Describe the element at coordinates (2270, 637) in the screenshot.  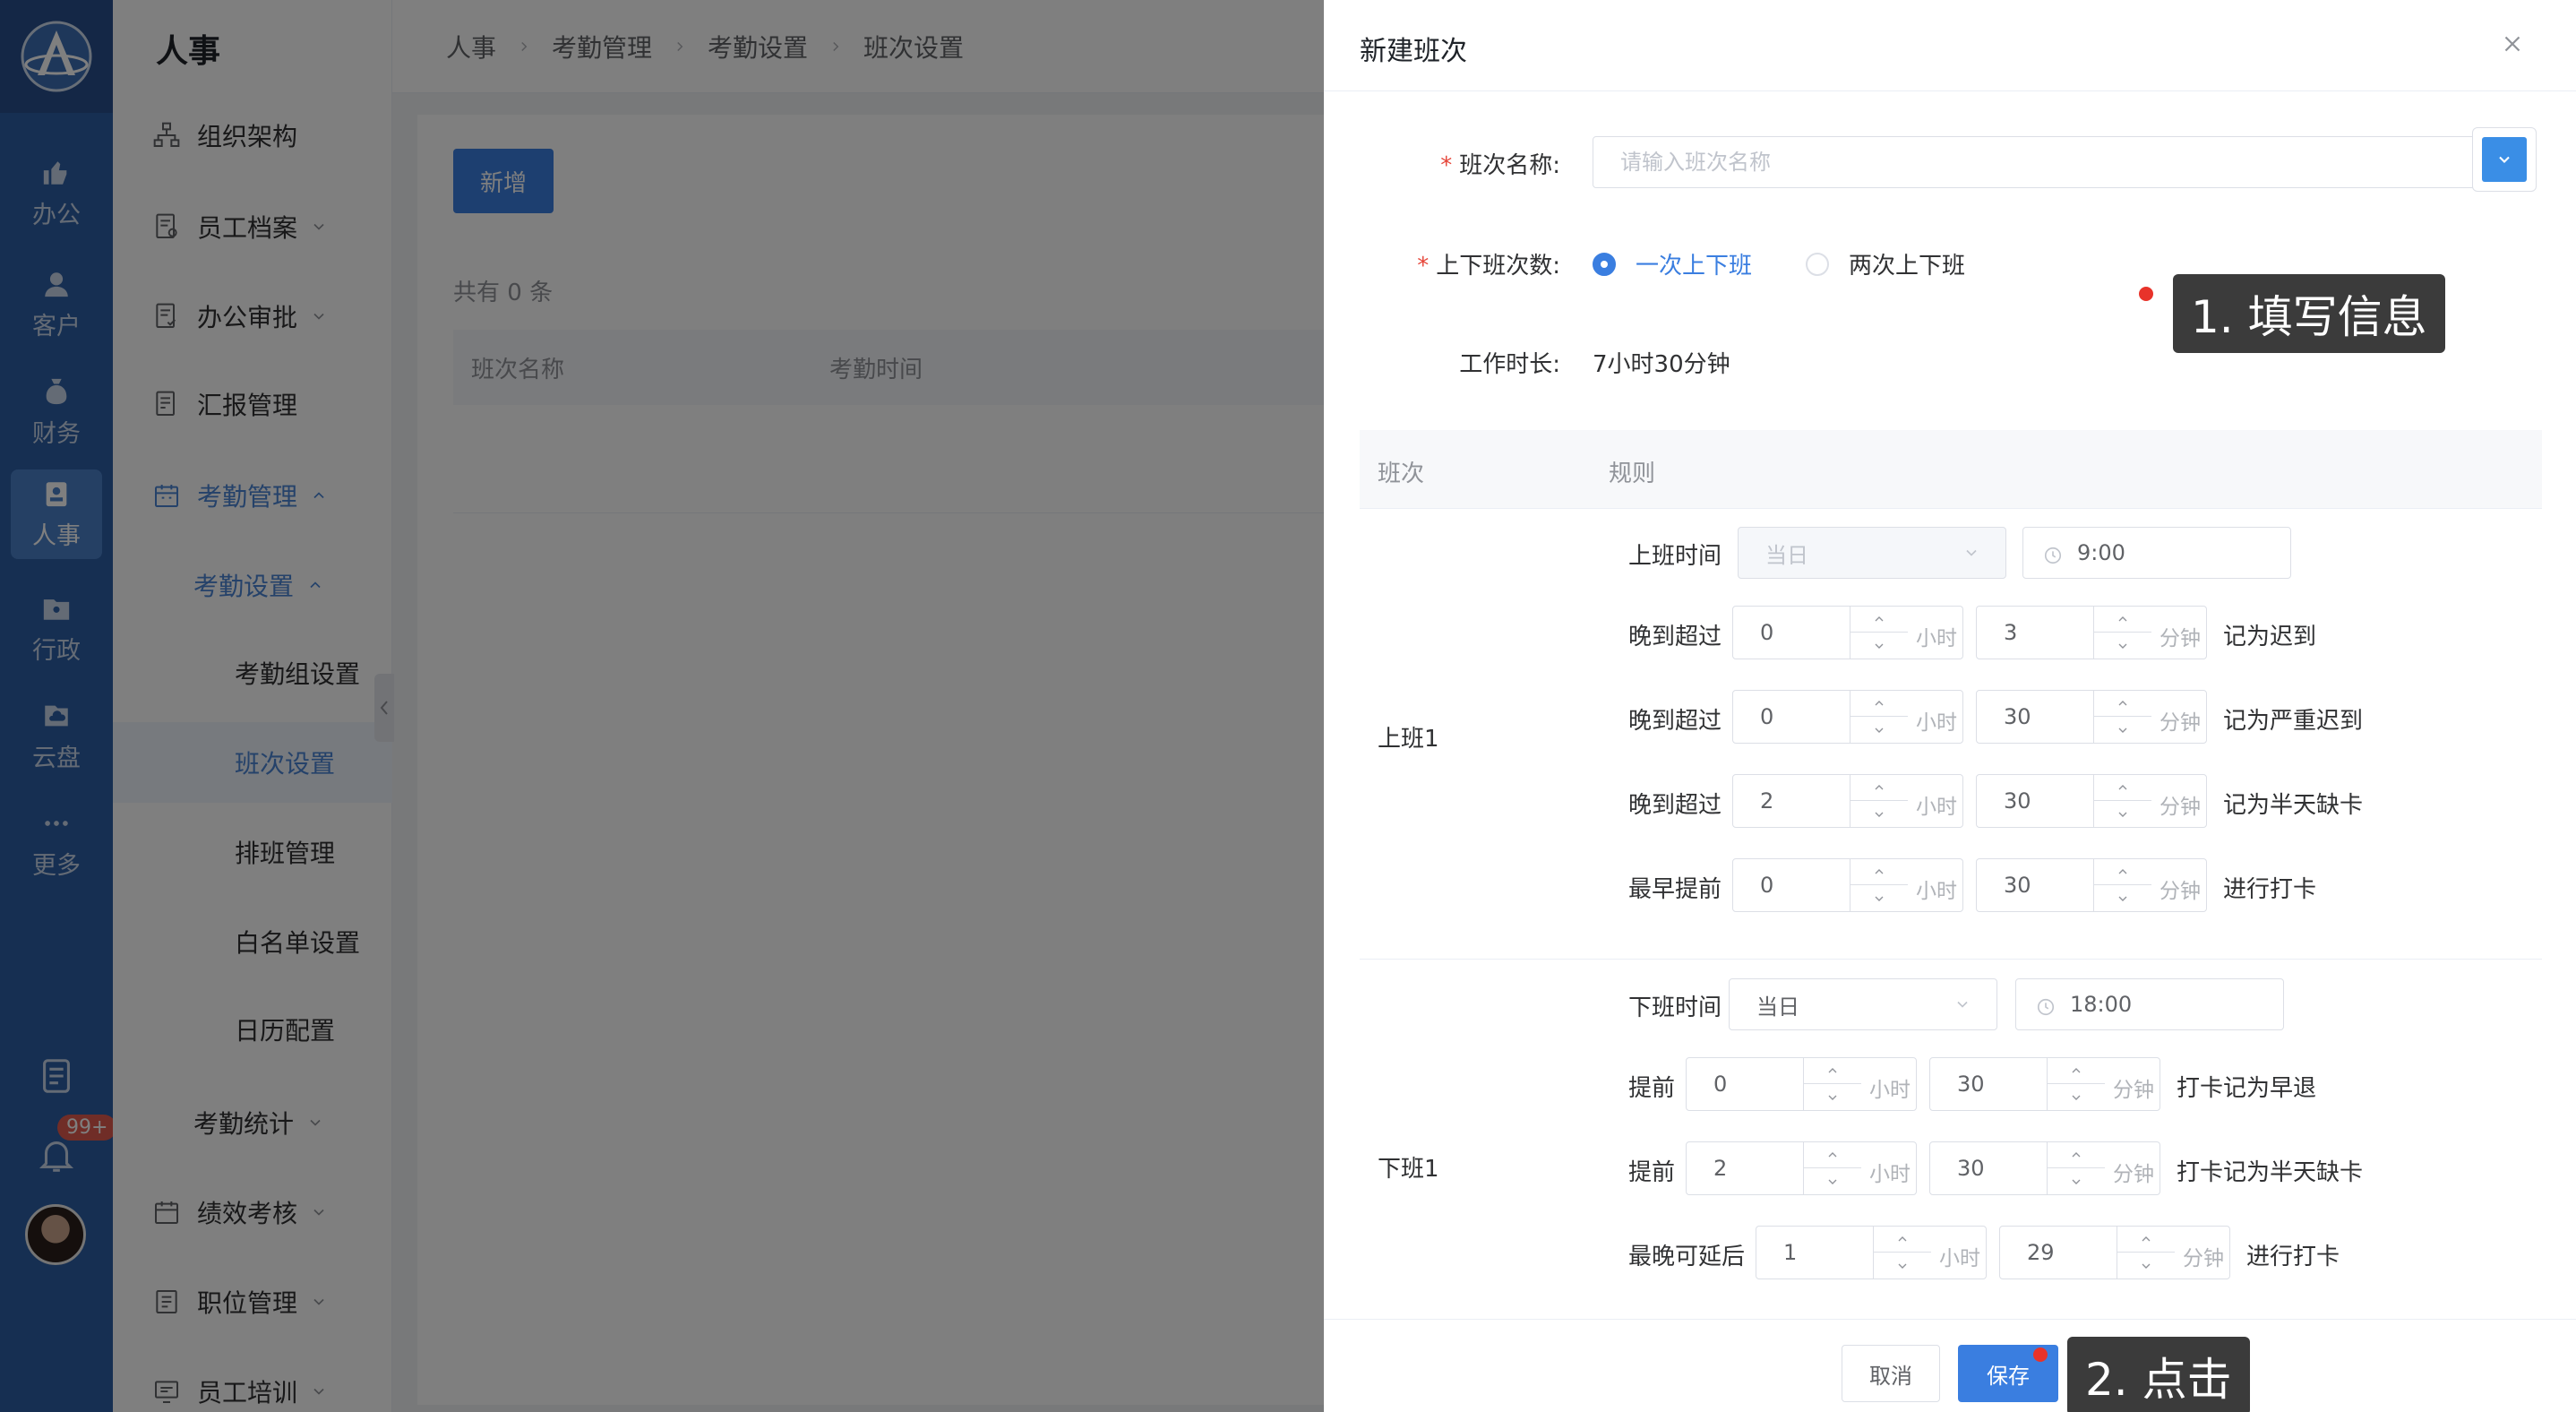
I see `rule-suffix: 记为迟到` at that location.